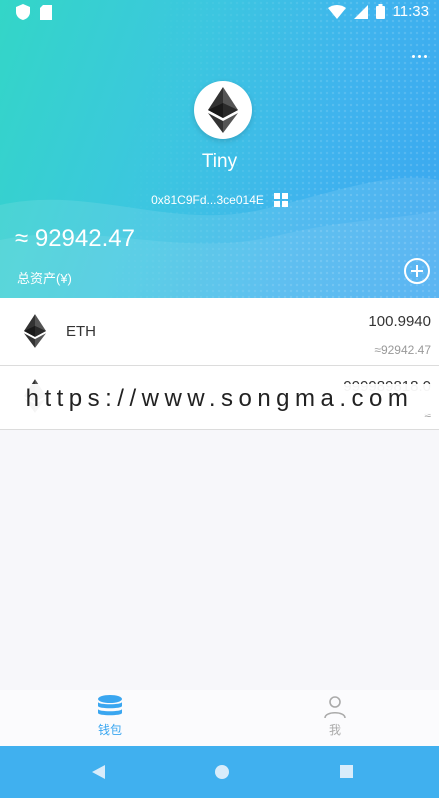 The height and width of the screenshot is (798, 439). Describe the element at coordinates (417, 271) in the screenshot. I see `add-circle-icon` at that location.